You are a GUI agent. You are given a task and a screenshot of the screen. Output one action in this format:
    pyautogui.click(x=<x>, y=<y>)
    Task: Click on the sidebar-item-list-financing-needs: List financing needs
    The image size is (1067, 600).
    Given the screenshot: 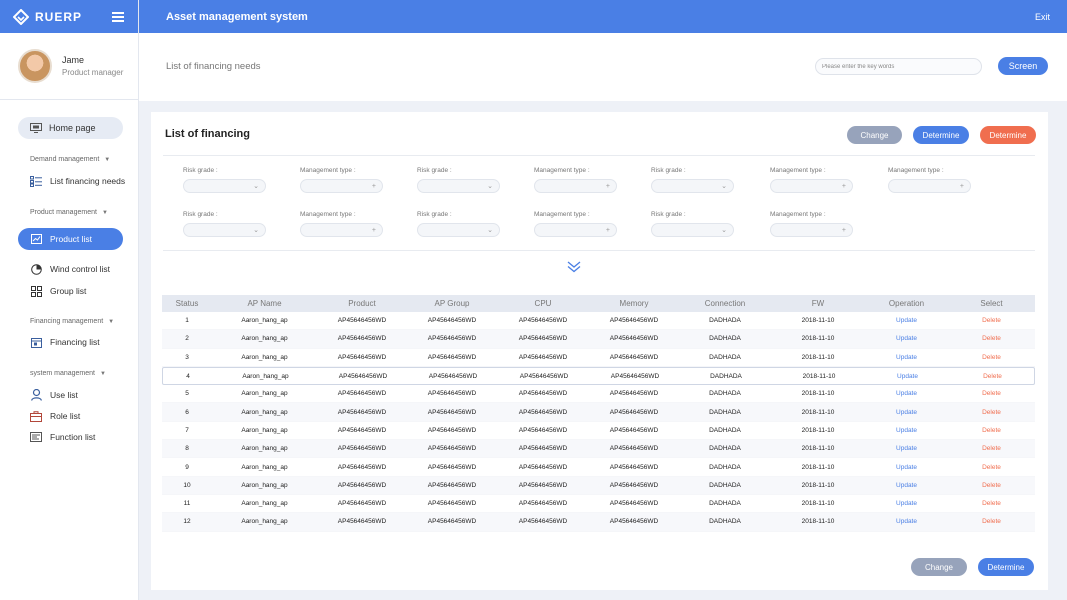 What is the action you would take?
    pyautogui.click(x=77, y=181)
    